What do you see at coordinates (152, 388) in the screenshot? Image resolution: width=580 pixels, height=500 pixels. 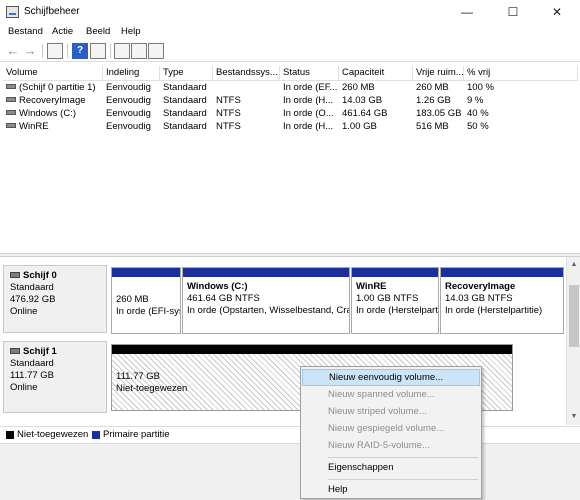 I see `unallocated-label: Niet-toegewezen` at bounding box center [152, 388].